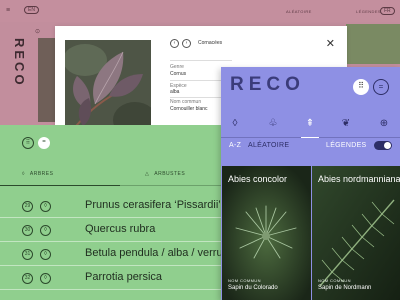 The image size is (400, 300). I want to click on back-header-random-link: ALÉATOIRE, so click(299, 11).